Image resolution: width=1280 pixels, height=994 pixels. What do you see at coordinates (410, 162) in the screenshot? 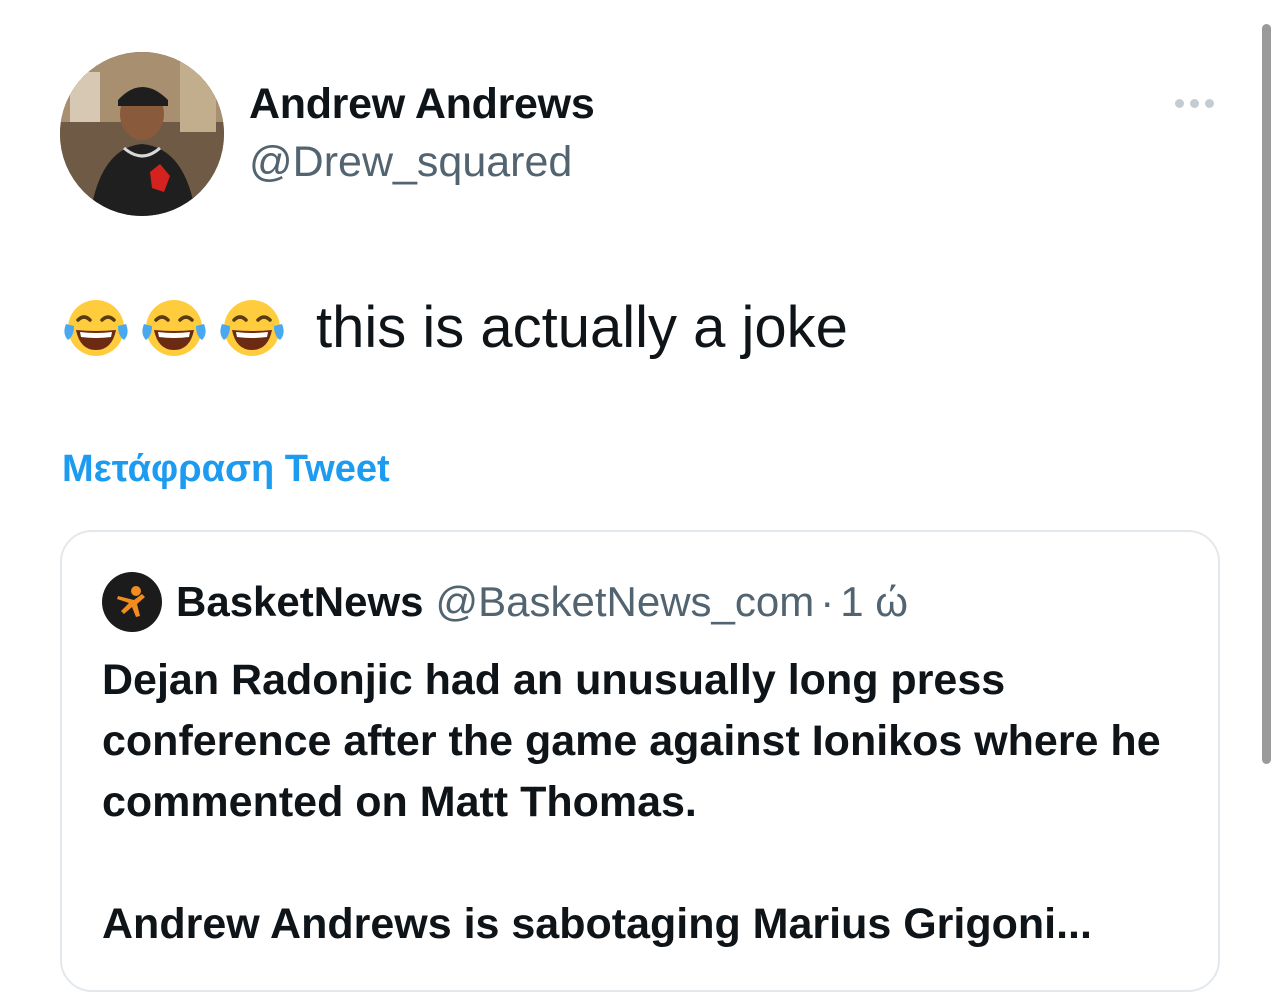
I see `author-handle: @Drew_squared` at bounding box center [410, 162].